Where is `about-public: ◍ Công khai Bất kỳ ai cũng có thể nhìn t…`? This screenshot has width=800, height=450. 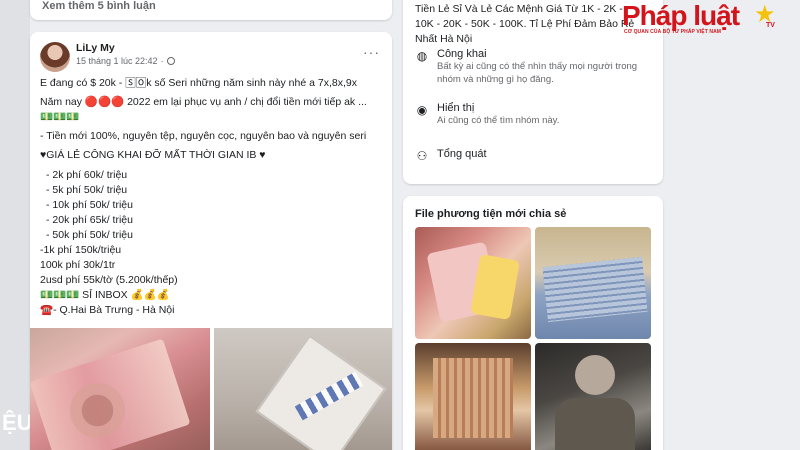 about-public: ◍ Công khai Bất kỳ ai cũng có thể nhìn t… is located at coordinates (536, 67).